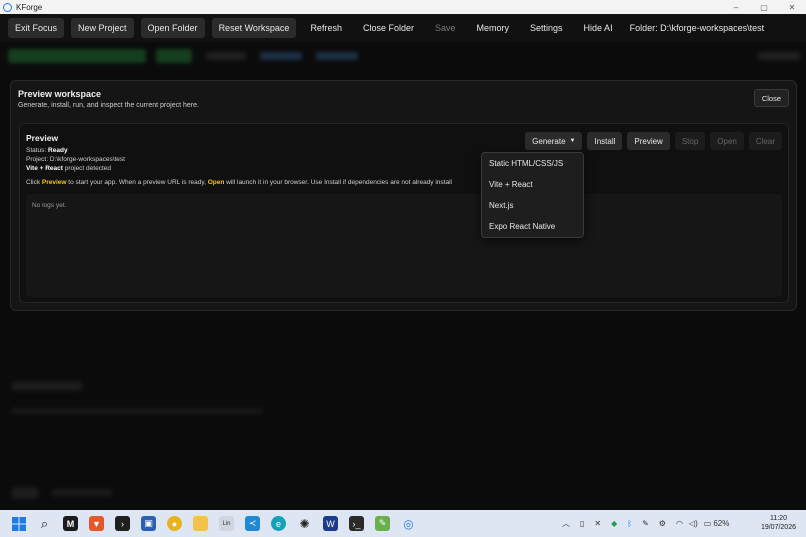 The height and width of the screenshot is (537, 806). Describe the element at coordinates (102, 28) in the screenshot. I see `new-project-button: New Project` at that location.